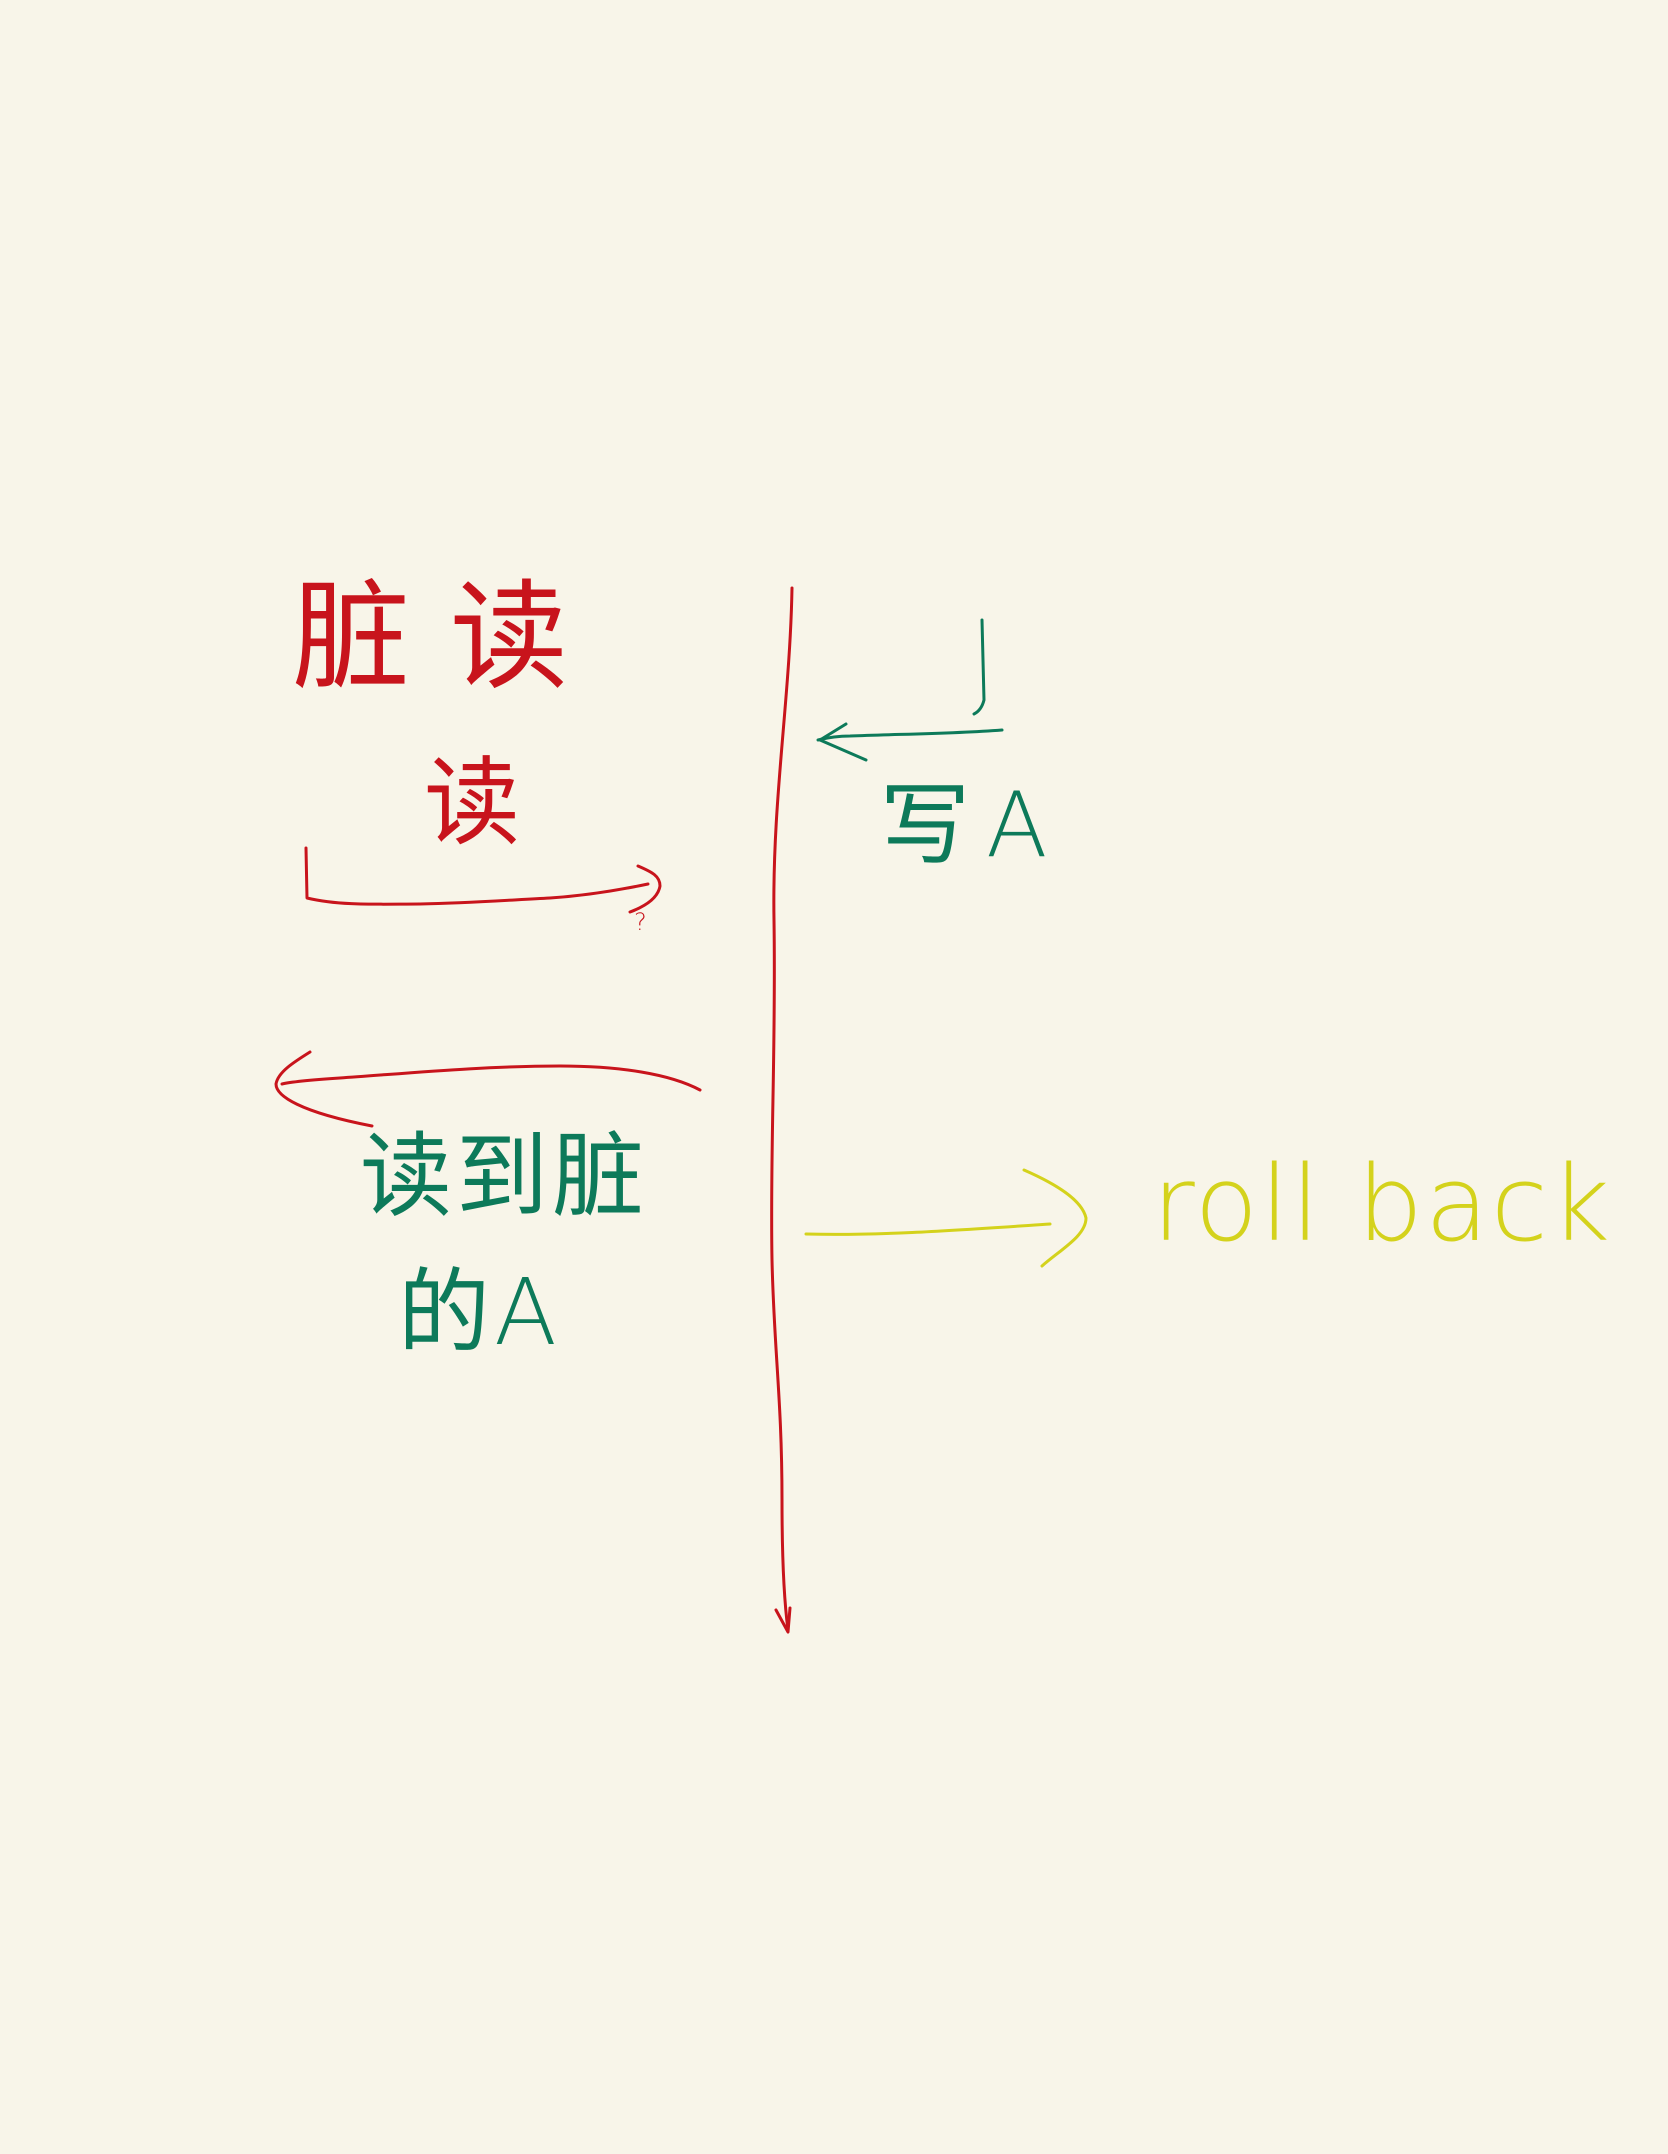  I want to click on write-arrowhead, so click(843, 742).